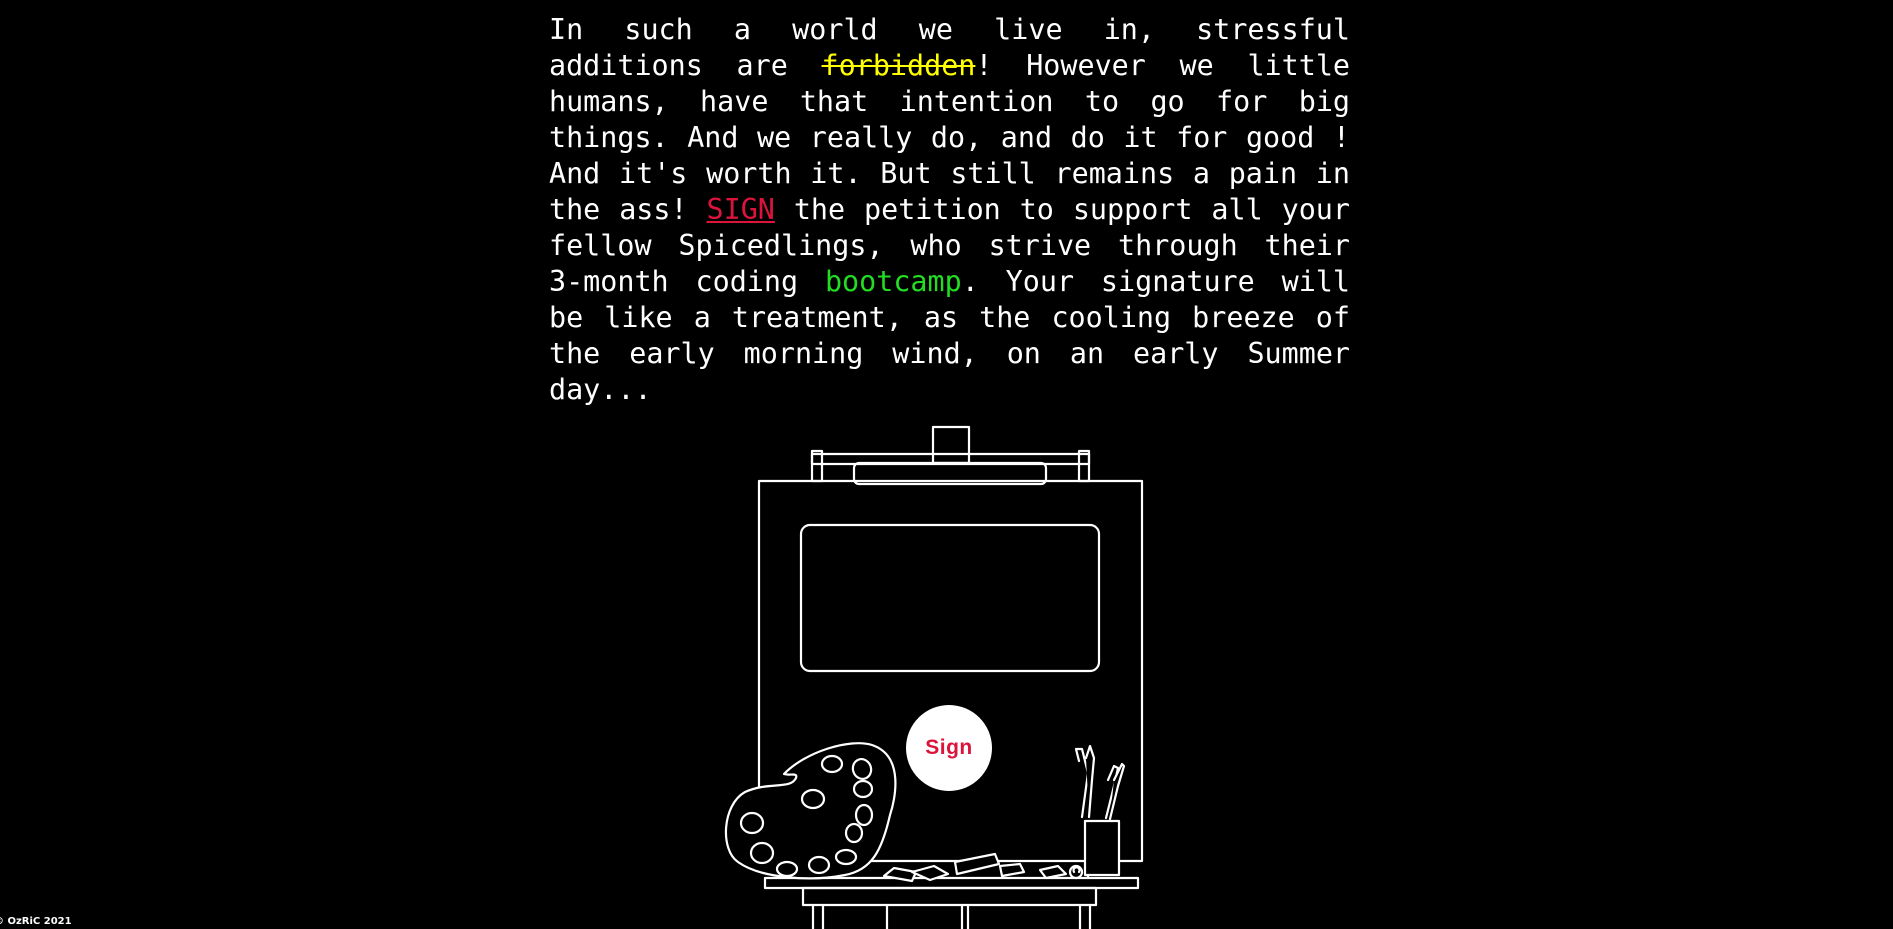 This screenshot has width=1893, height=929. Describe the element at coordinates (898, 65) in the screenshot. I see `forbidden-word: forbidden` at that location.